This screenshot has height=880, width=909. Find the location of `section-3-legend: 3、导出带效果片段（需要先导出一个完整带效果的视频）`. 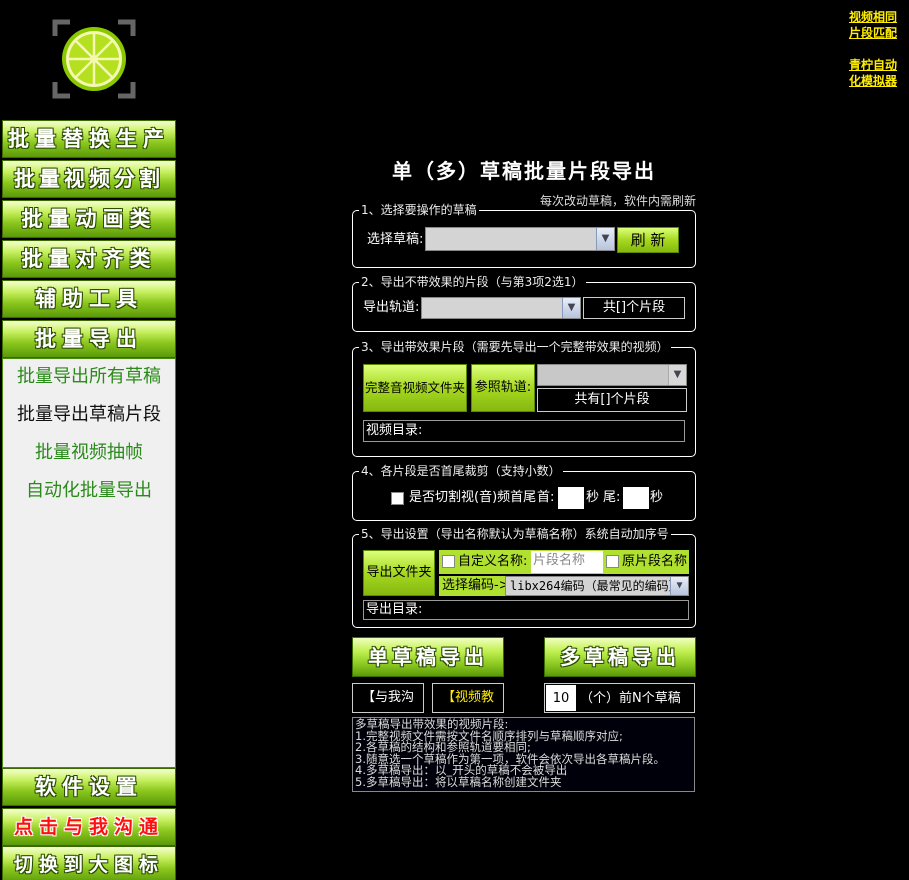

section-3-legend: 3、导出带效果片段（需要先导出一个完整带效果的视频） is located at coordinates (515, 347).